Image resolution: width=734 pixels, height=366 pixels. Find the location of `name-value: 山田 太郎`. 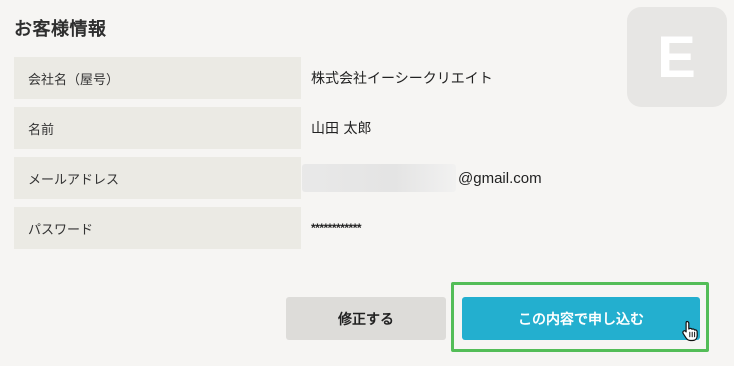

name-value: 山田 太郎 is located at coordinates (341, 129).